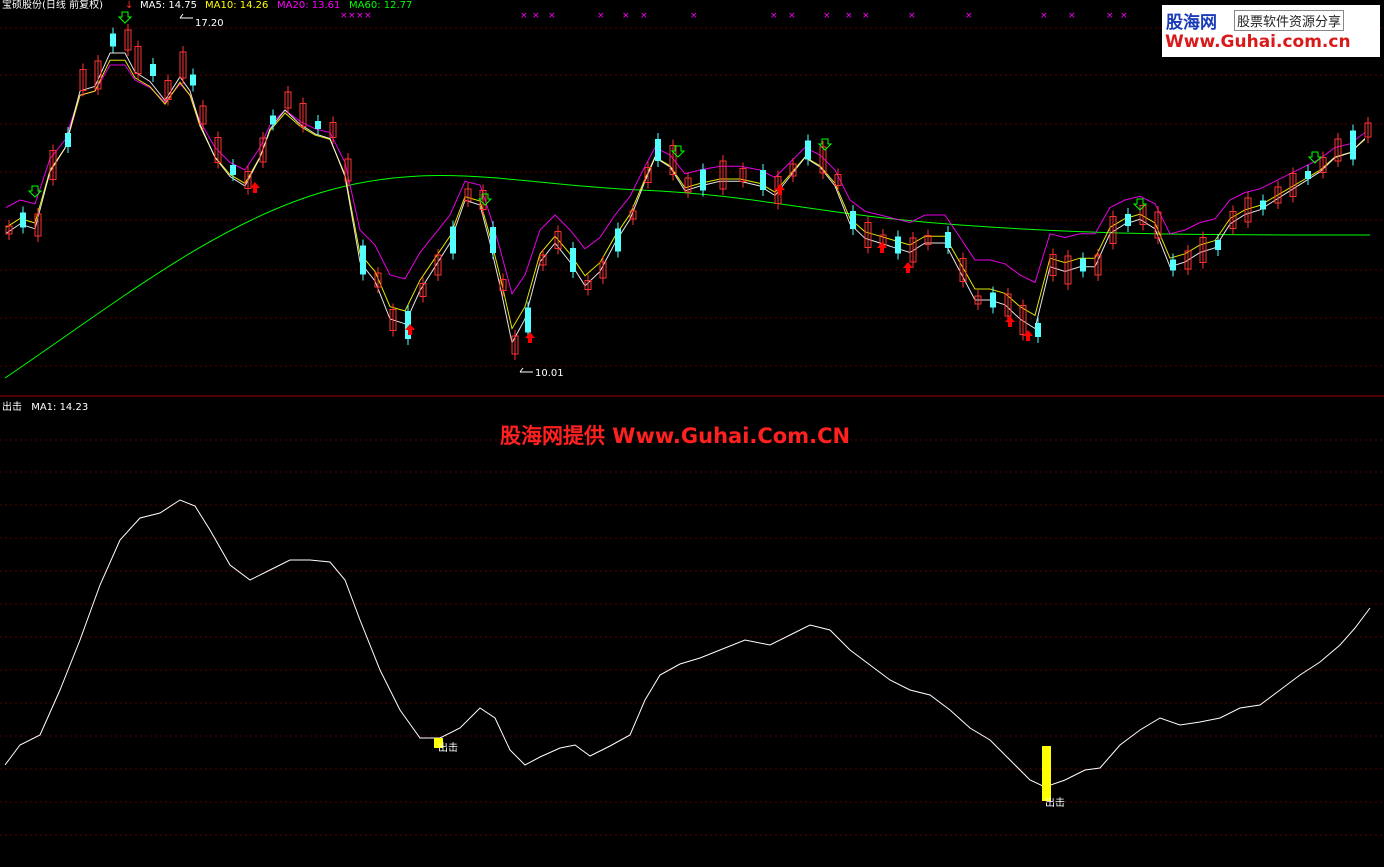 The image size is (1384, 867). What do you see at coordinates (129, 5) in the screenshot?
I see `up-arrow-icon: ↓` at bounding box center [129, 5].